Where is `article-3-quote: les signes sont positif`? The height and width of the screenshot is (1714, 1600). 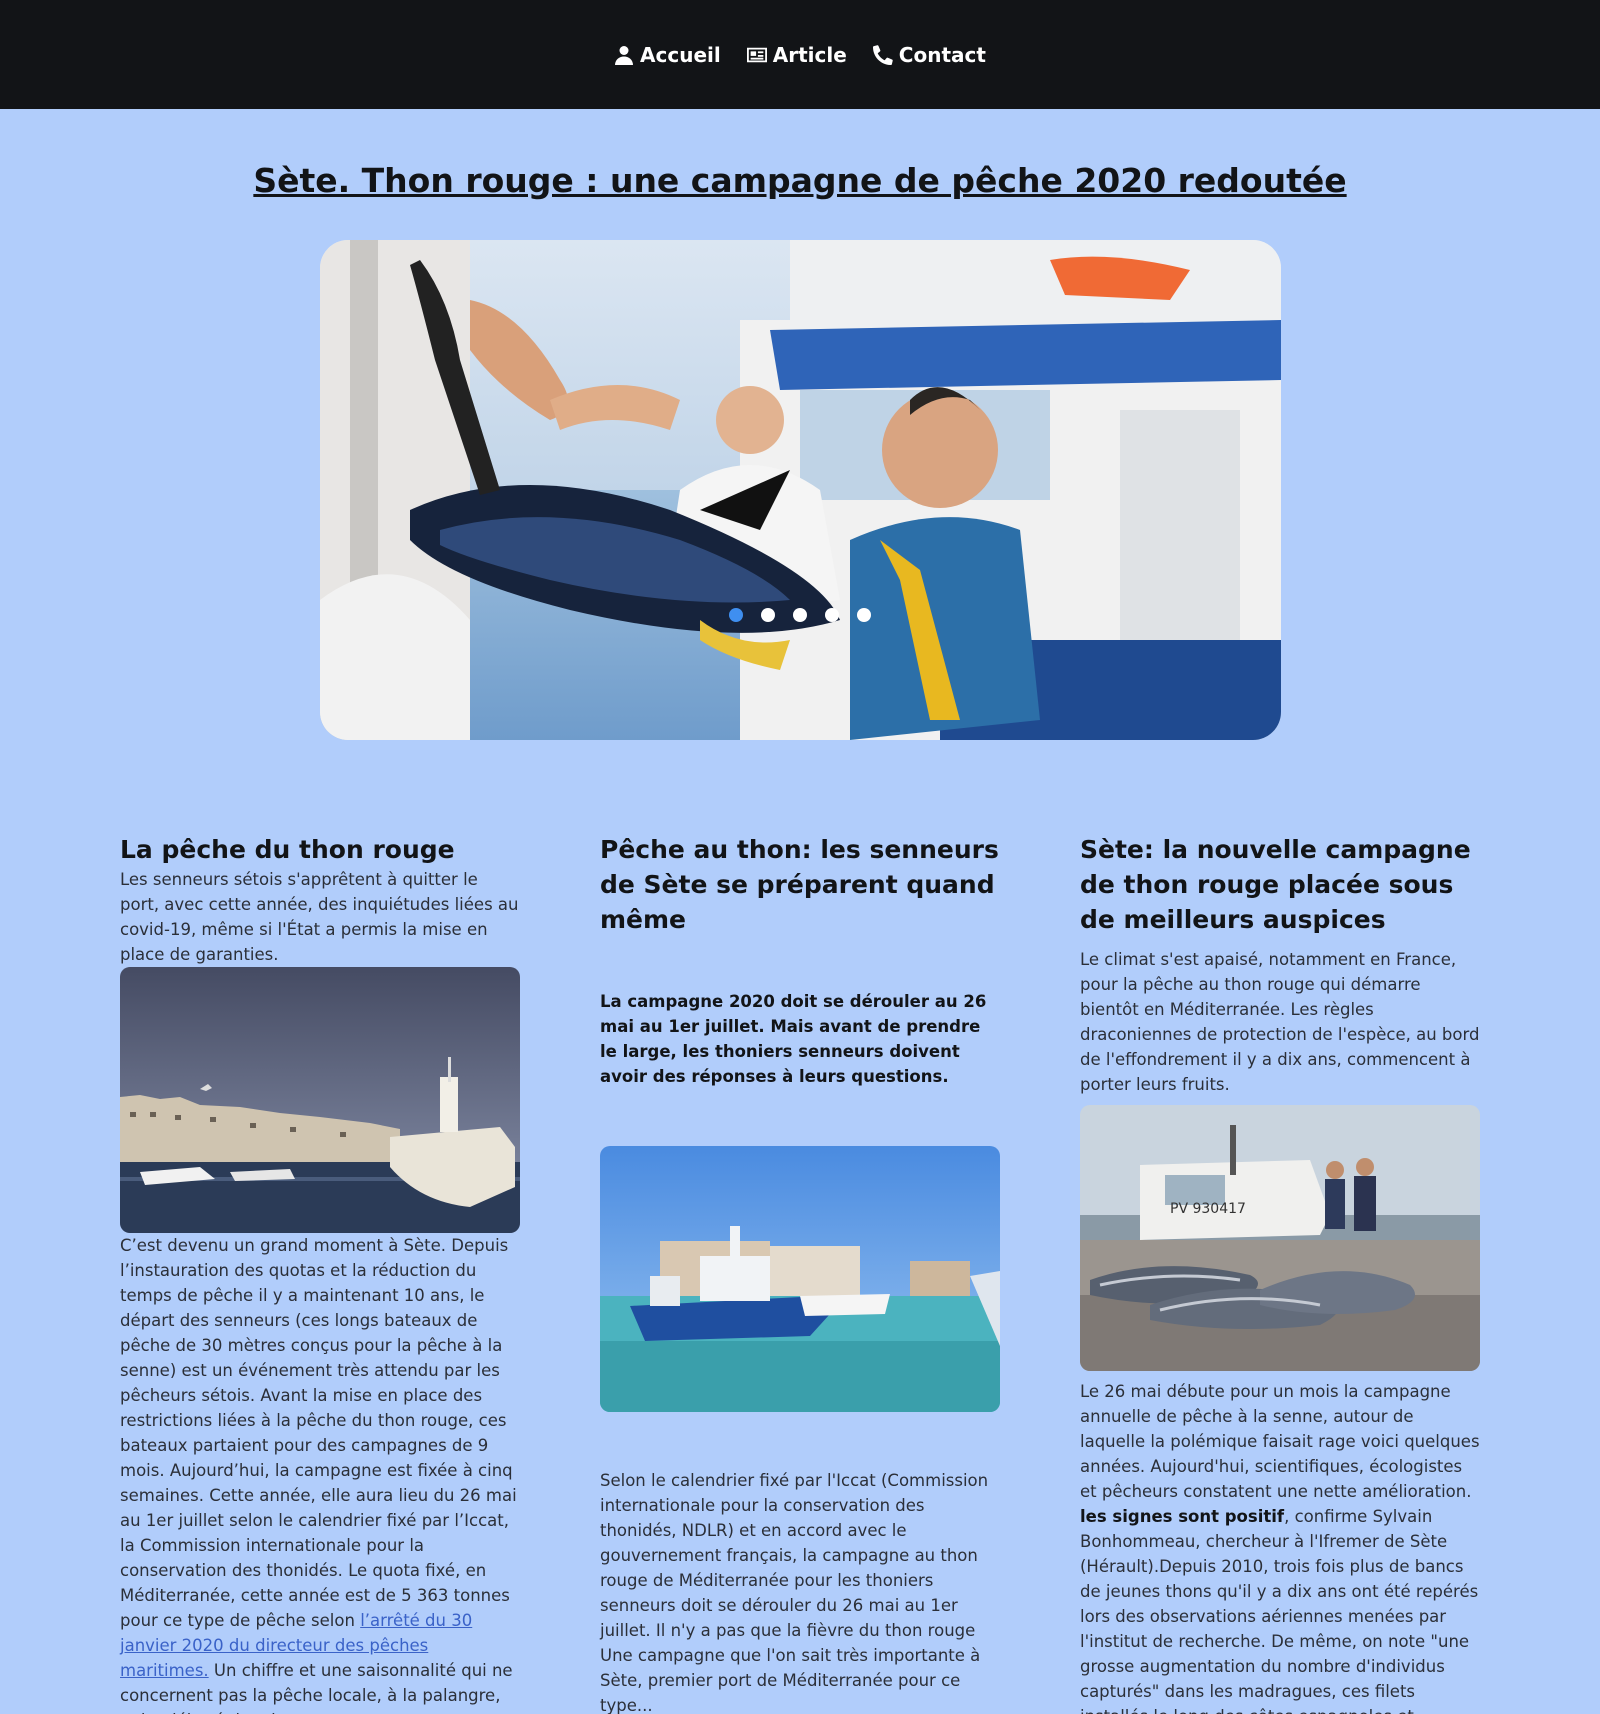
article-3-quote: les signes sont positif is located at coordinates (1182, 1516).